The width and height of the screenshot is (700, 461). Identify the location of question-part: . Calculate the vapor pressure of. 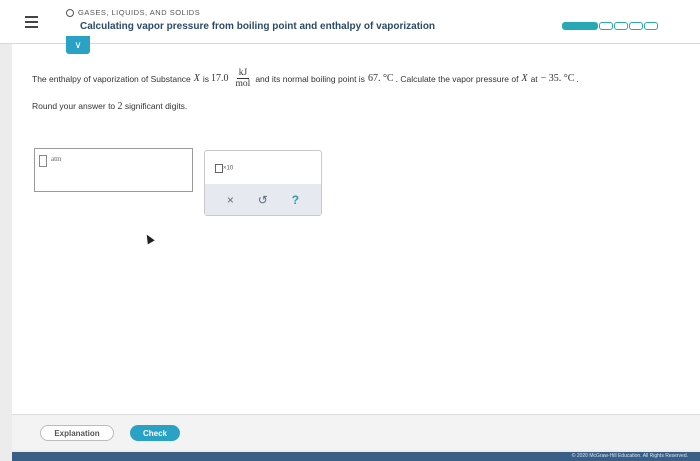
(457, 78).